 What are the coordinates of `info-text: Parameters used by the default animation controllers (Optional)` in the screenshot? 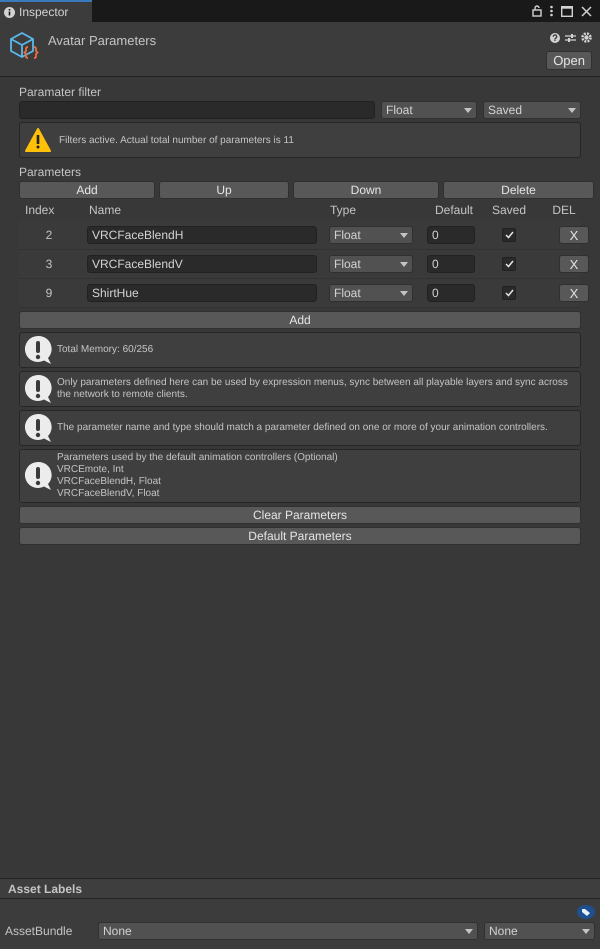 It's located at (197, 458).